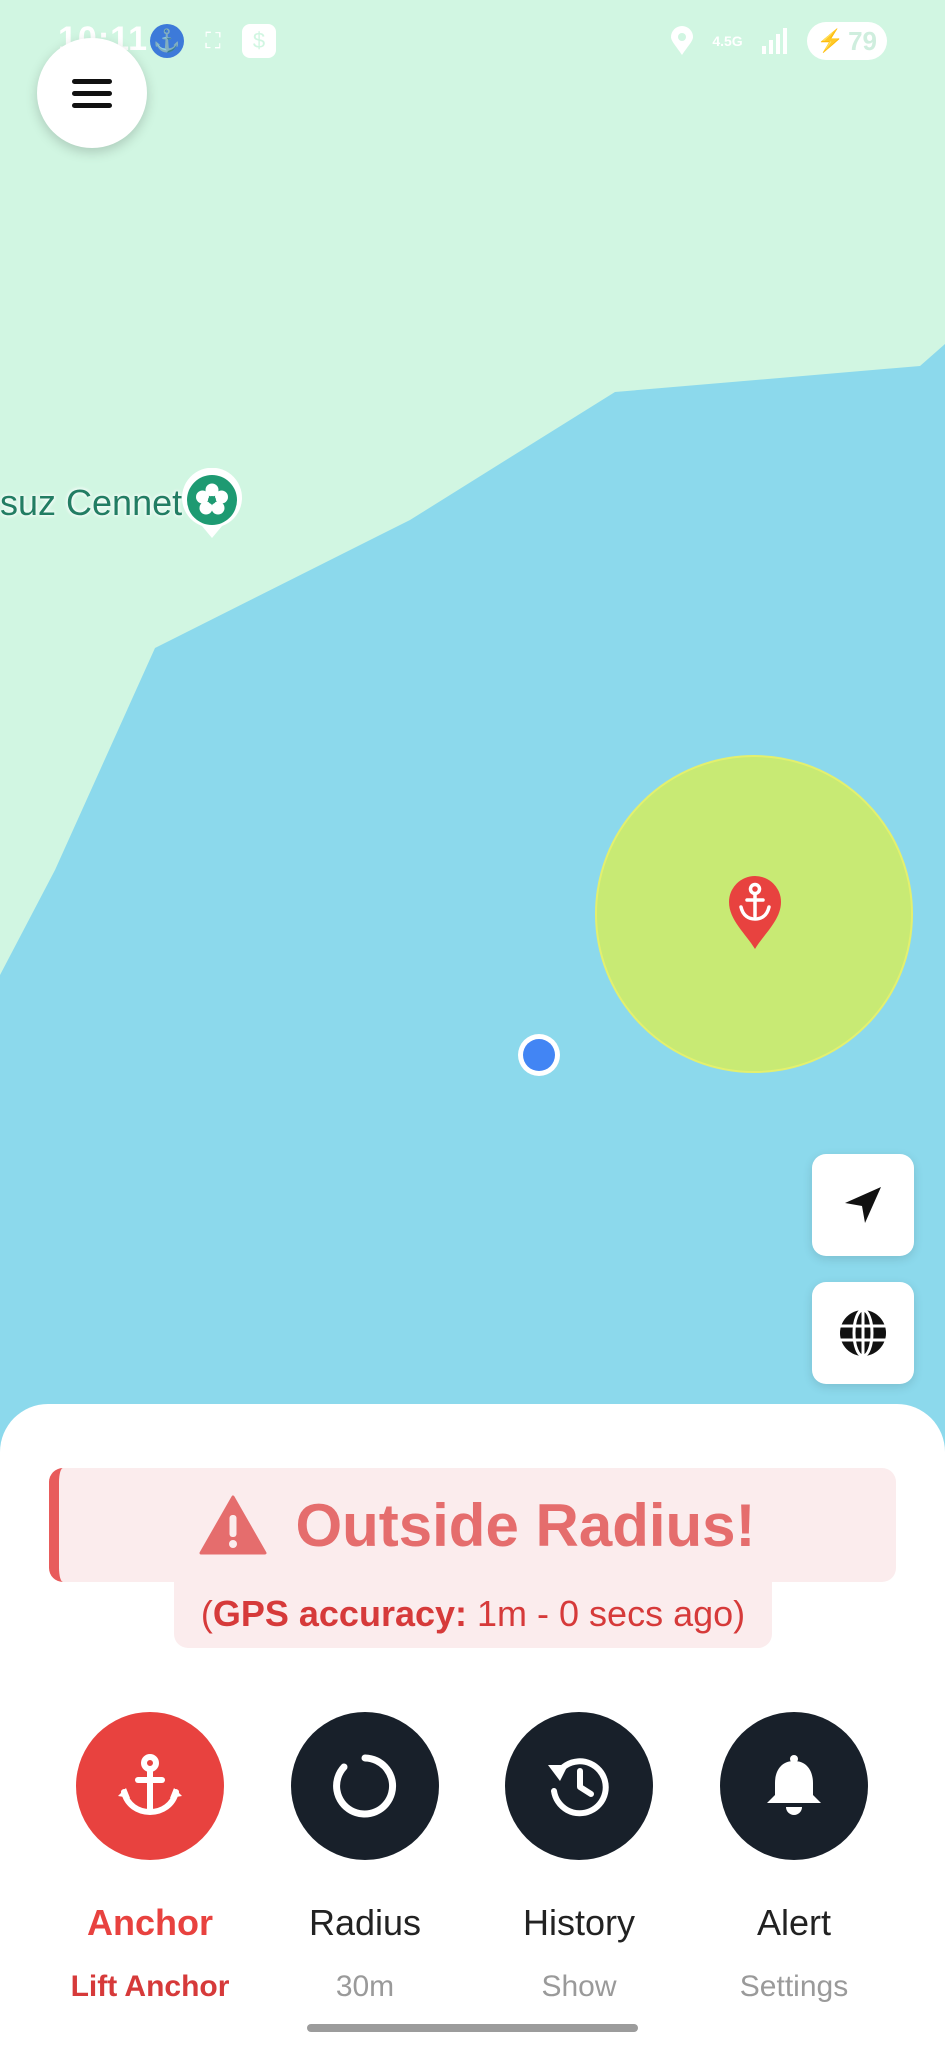  I want to click on anchor-action: Anchor Lift Anchor, so click(150, 1858).